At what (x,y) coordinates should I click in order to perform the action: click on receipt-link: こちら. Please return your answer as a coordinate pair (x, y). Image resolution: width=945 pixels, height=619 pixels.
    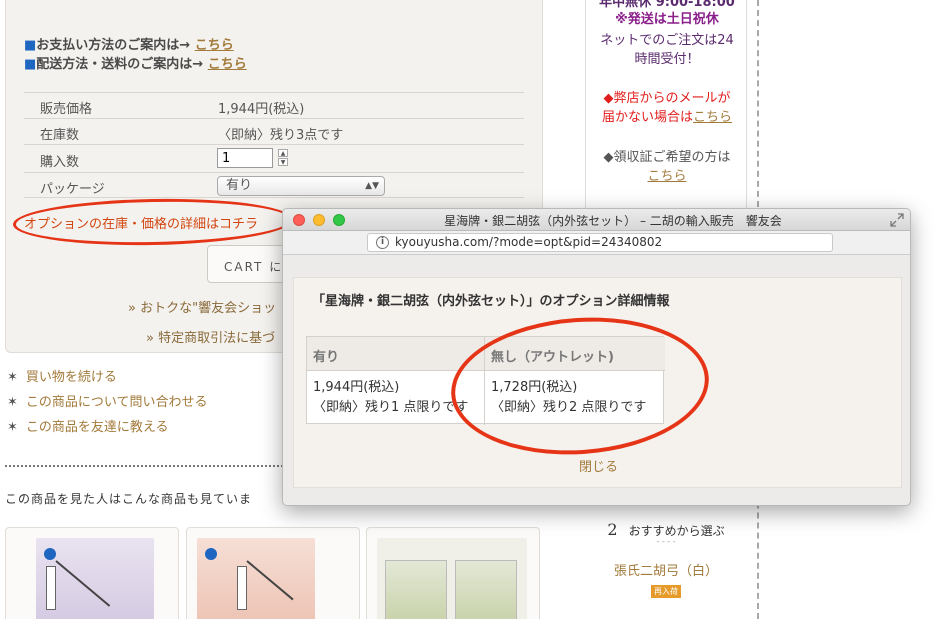
    Looking at the image, I should click on (666, 176).